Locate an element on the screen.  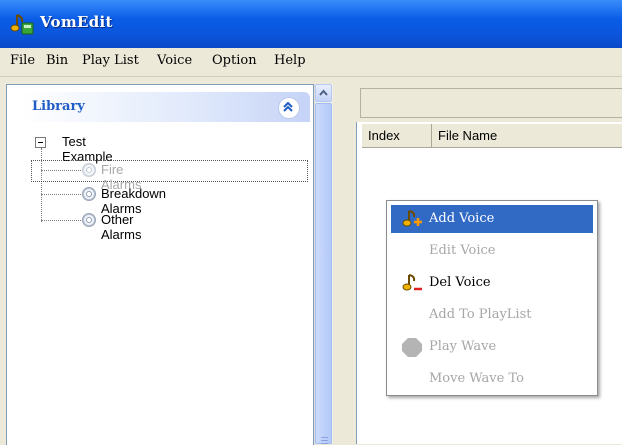
menu-item-move-wave-to: Move Wave To is located at coordinates (492, 379).